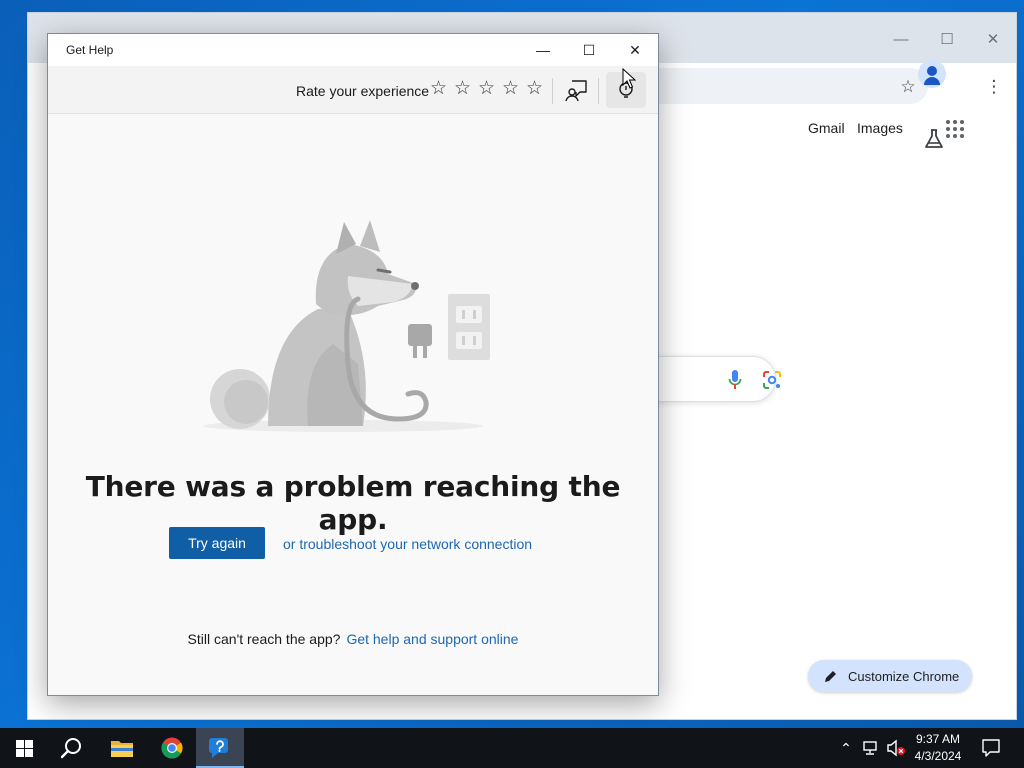  What do you see at coordinates (938, 739) in the screenshot?
I see `clock-time: 9:37 AM` at bounding box center [938, 739].